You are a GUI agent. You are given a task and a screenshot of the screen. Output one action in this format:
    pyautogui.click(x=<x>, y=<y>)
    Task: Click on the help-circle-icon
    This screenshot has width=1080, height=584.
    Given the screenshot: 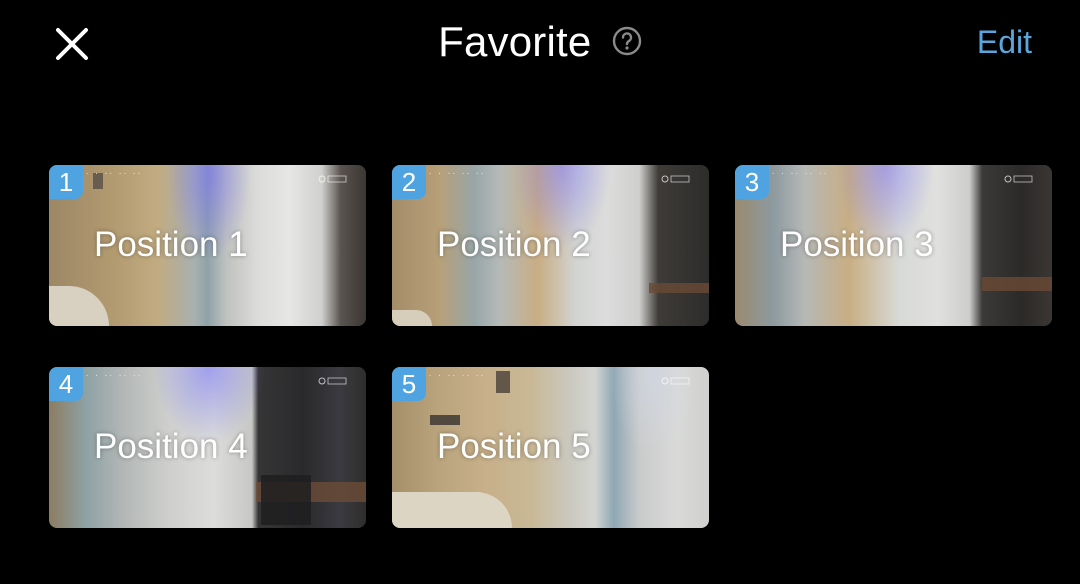 What is the action you would take?
    pyautogui.click(x=627, y=41)
    